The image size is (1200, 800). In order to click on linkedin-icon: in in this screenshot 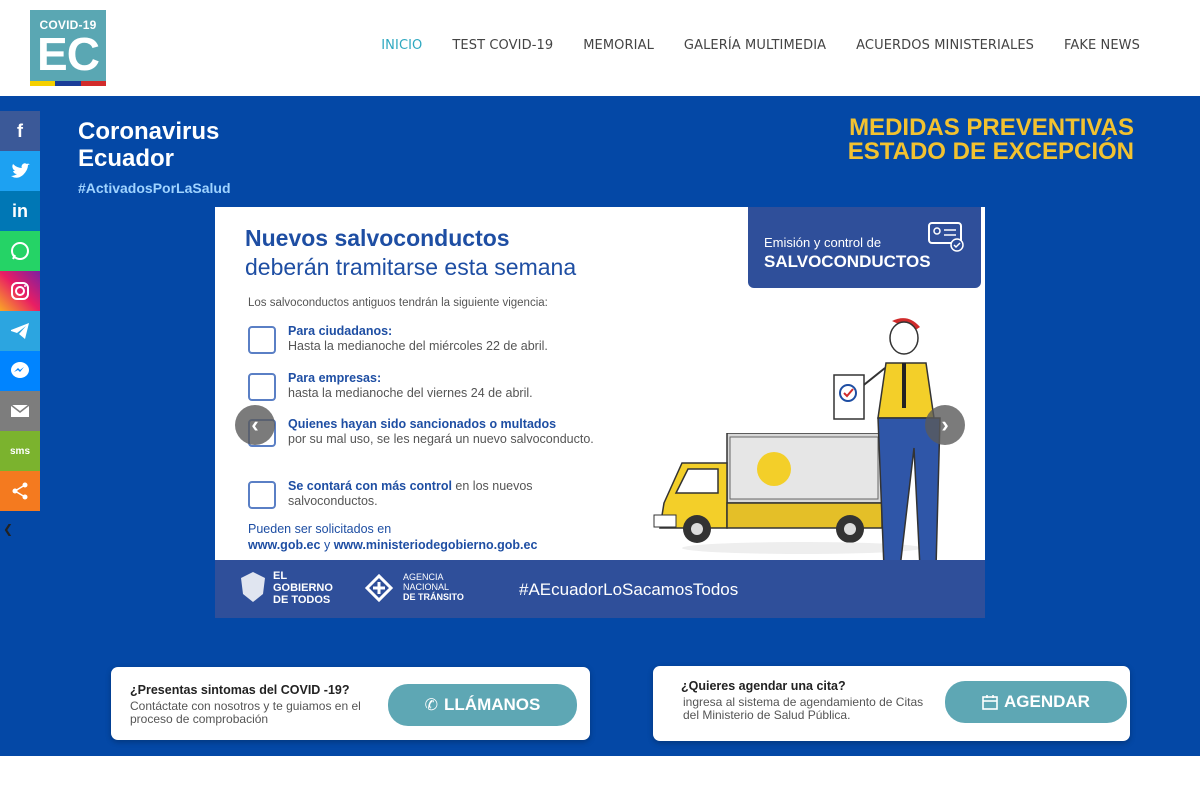, I will do `click(20, 210)`.